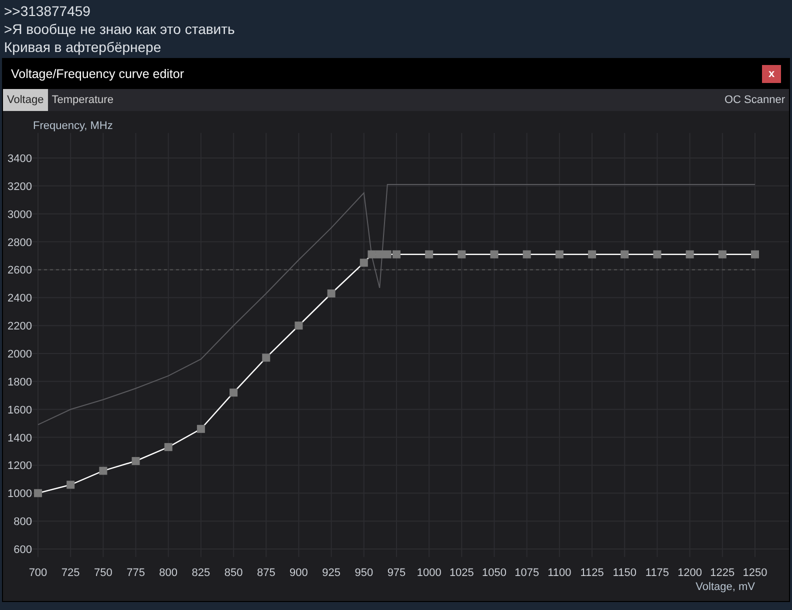 The image size is (792, 610). What do you see at coordinates (83, 100) in the screenshot?
I see `tab: Temperature` at bounding box center [83, 100].